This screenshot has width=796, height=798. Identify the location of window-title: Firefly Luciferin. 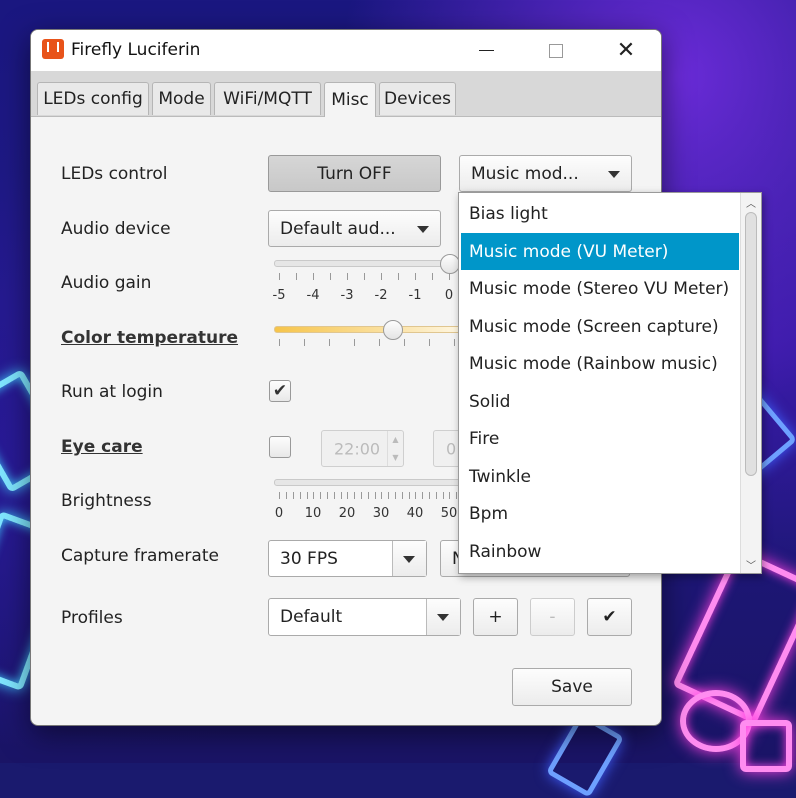
(136, 50).